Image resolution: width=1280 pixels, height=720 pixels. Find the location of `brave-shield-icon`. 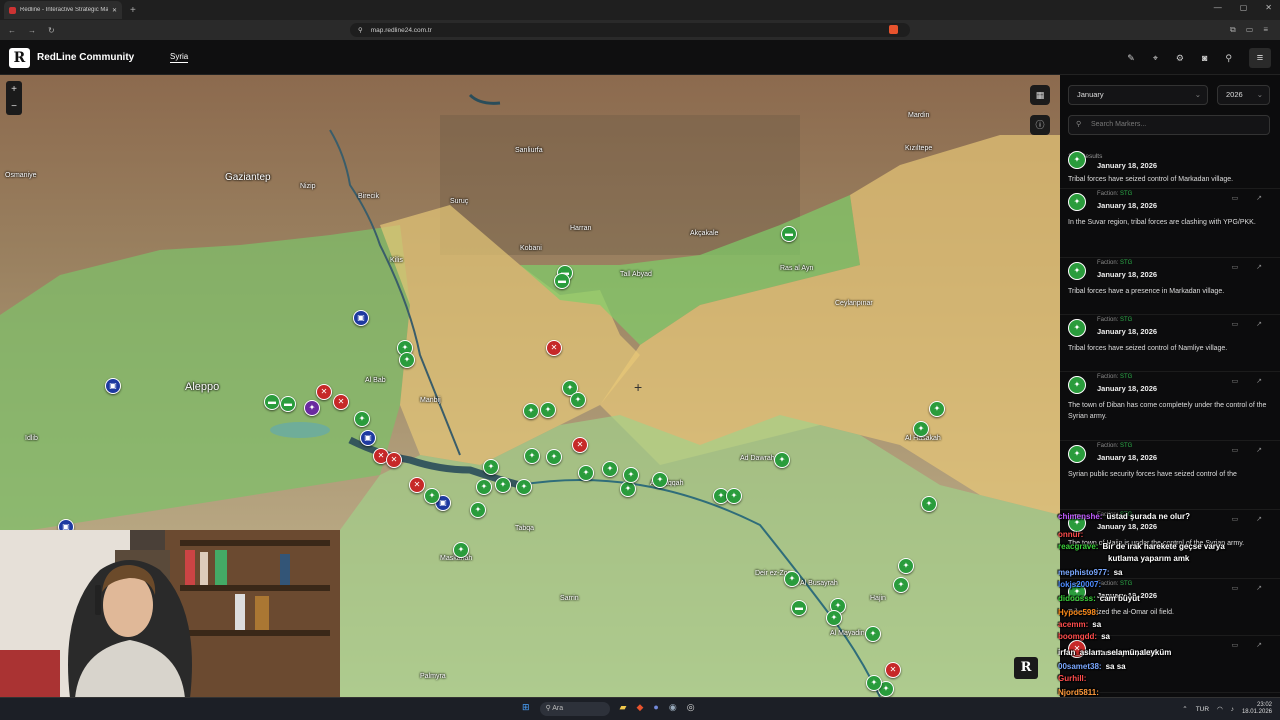

brave-shield-icon is located at coordinates (893, 29).